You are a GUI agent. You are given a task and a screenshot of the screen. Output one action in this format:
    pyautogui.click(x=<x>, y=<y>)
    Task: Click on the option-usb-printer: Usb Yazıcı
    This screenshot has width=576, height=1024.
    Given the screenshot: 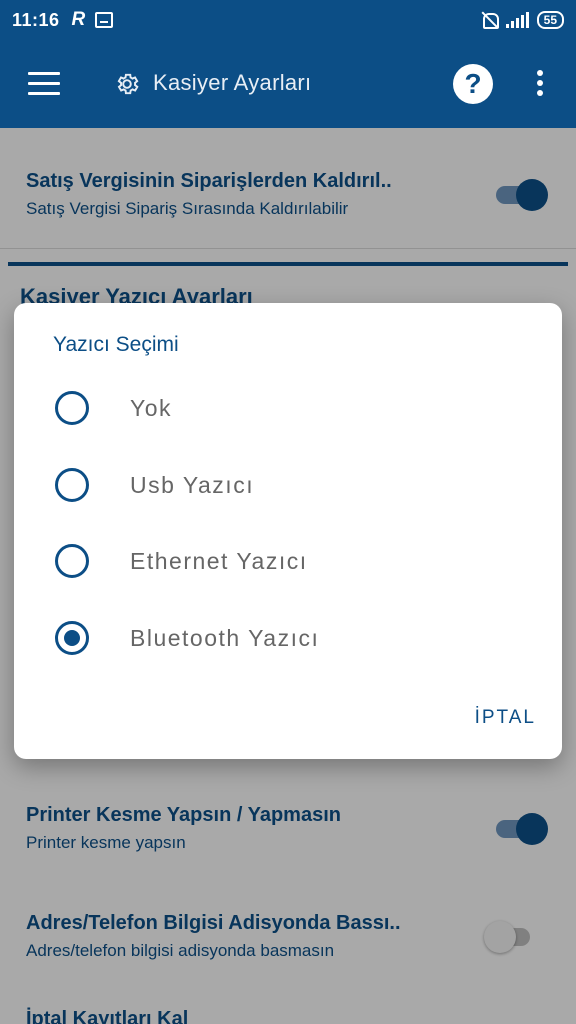 What is the action you would take?
    pyautogui.click(x=288, y=485)
    